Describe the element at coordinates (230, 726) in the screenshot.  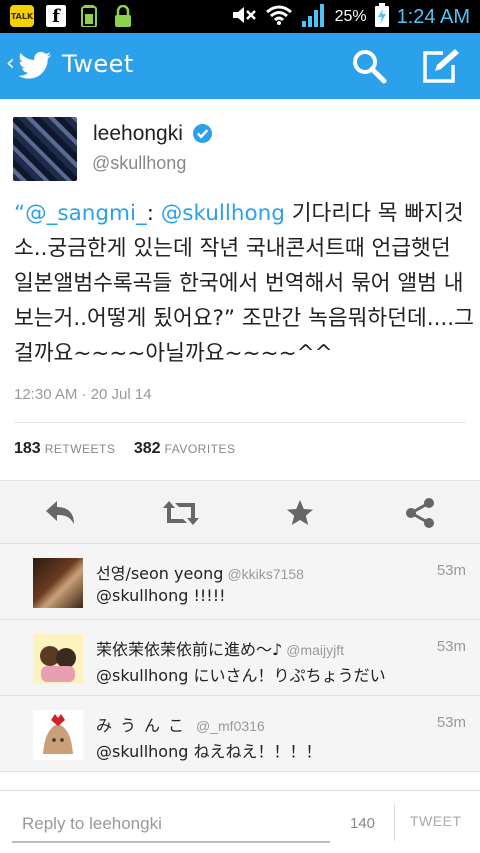
I see `reply-author-handle: @_mf0316` at that location.